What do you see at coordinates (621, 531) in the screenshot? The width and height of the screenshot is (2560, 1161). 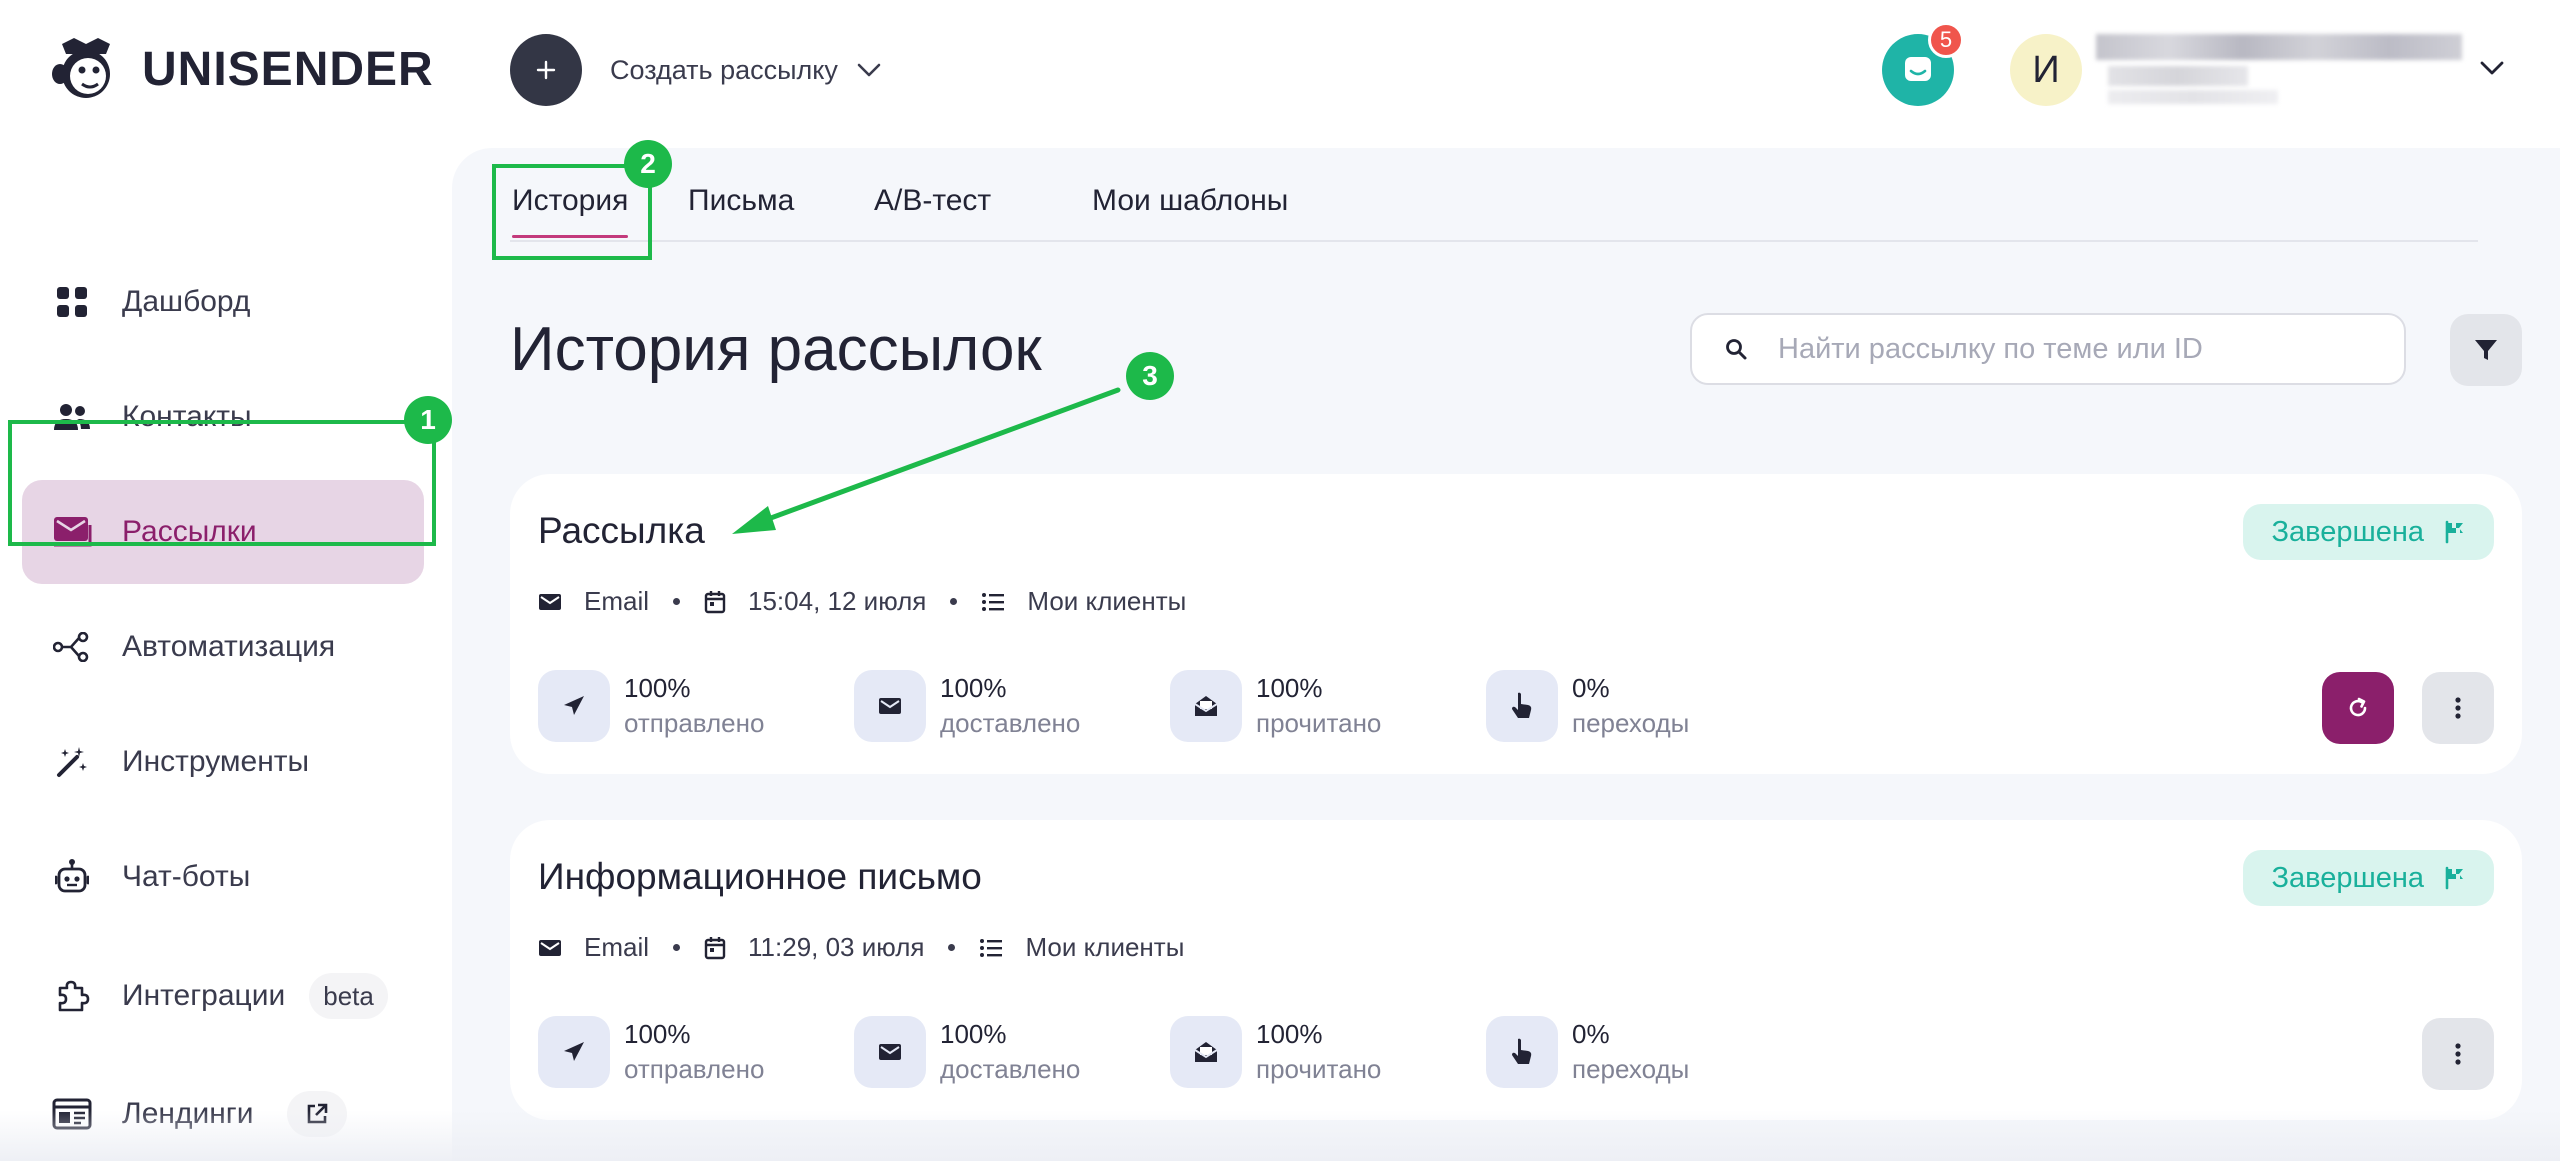 I see `campaign-title: Рассылка` at bounding box center [621, 531].